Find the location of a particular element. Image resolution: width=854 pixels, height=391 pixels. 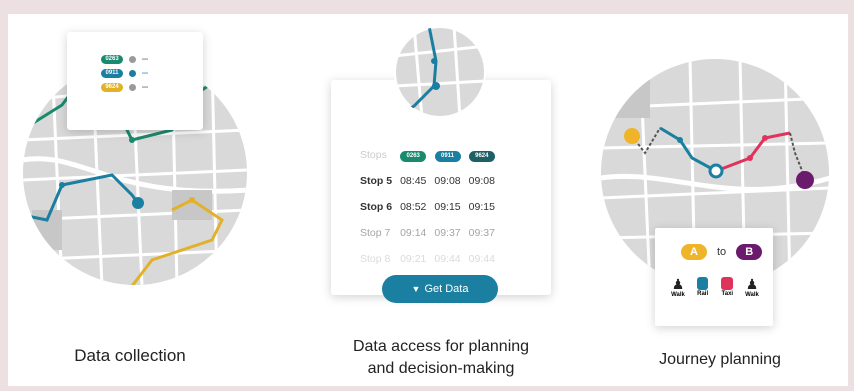

journey-modes: ♟ Walk Rail Taxi ♟ Walk is located at coordinates (715, 287).